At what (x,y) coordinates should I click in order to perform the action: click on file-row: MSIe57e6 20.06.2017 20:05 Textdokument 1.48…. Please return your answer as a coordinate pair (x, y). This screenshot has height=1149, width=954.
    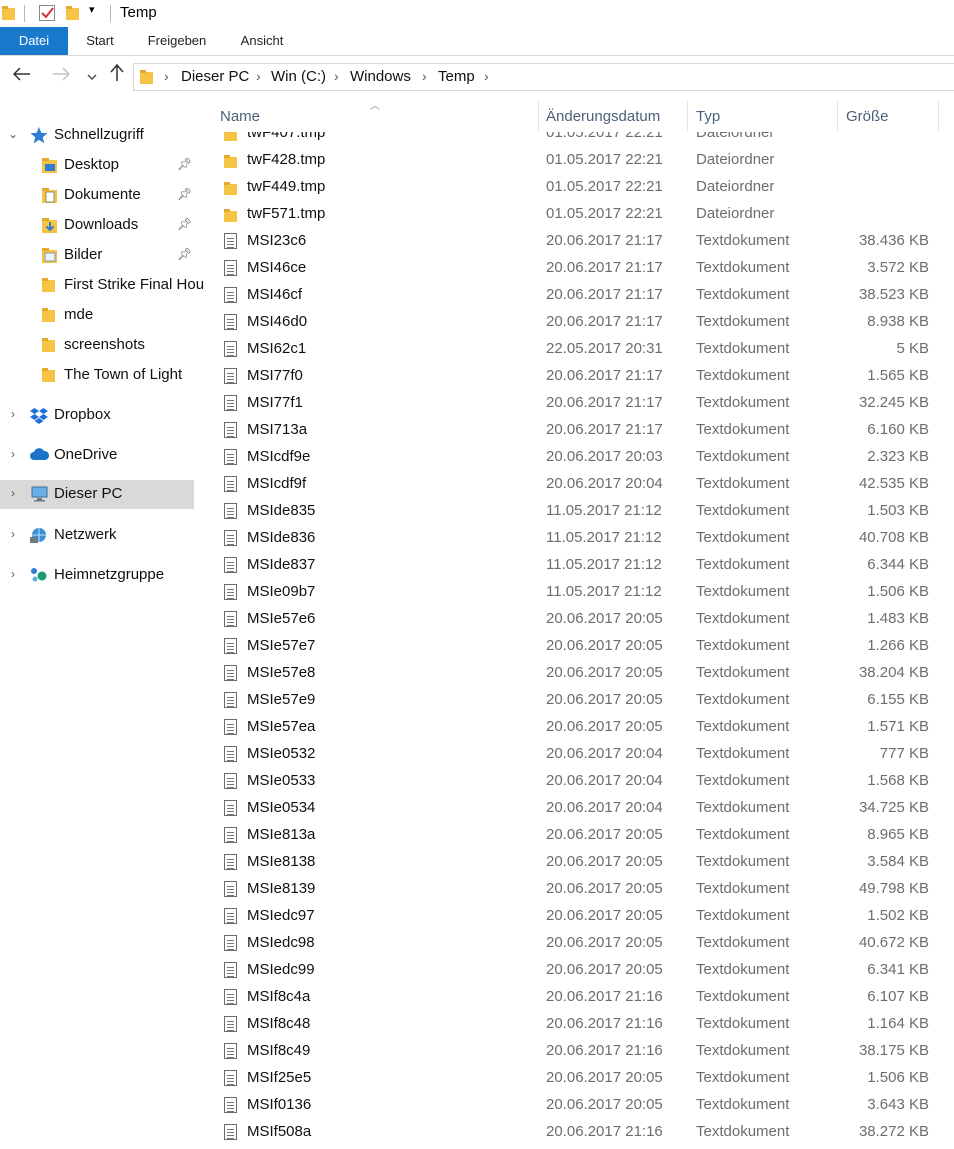
    Looking at the image, I should click on (575, 619).